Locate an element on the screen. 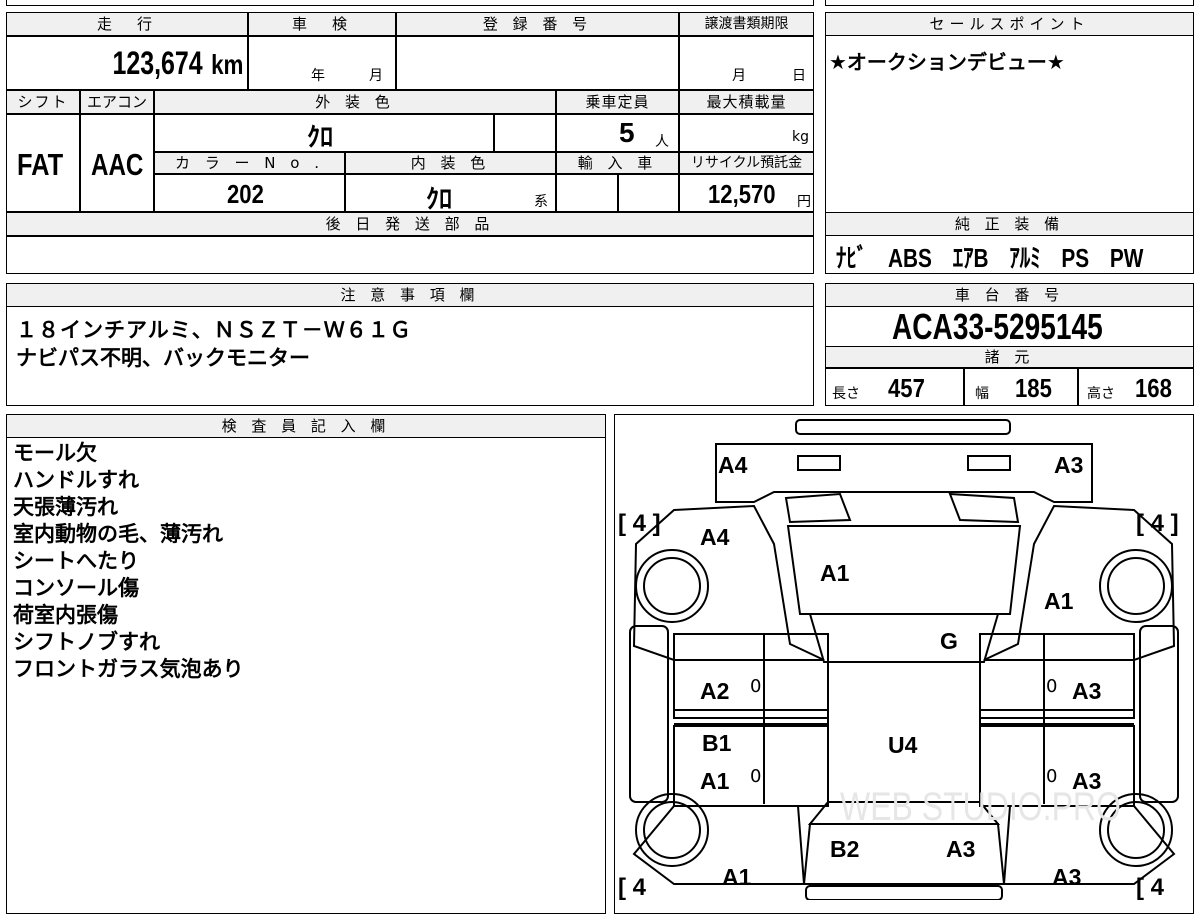  headlight-left-shape is located at coordinates (819, 463).